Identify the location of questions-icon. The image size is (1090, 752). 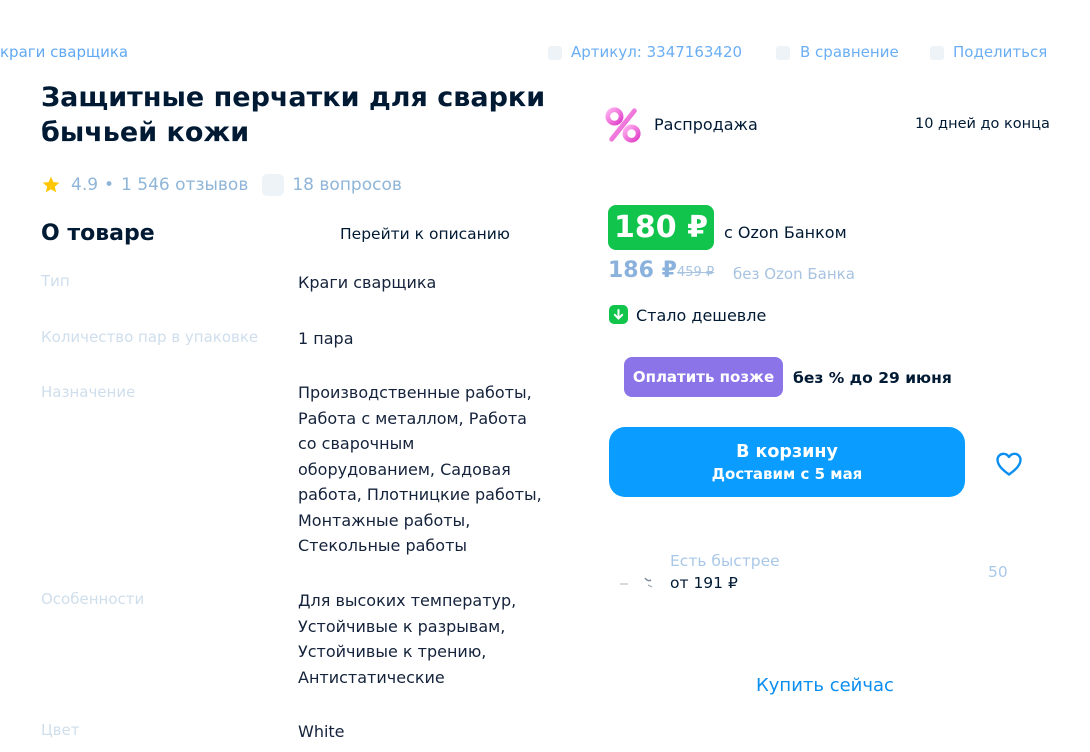
(273, 185).